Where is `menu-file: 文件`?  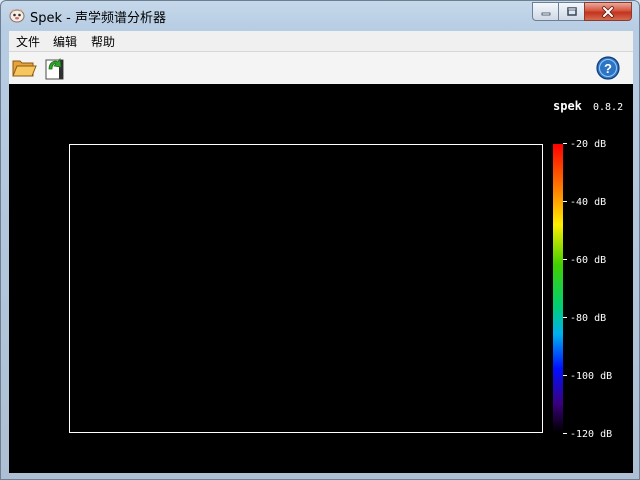
menu-file: 文件 is located at coordinates (28, 41).